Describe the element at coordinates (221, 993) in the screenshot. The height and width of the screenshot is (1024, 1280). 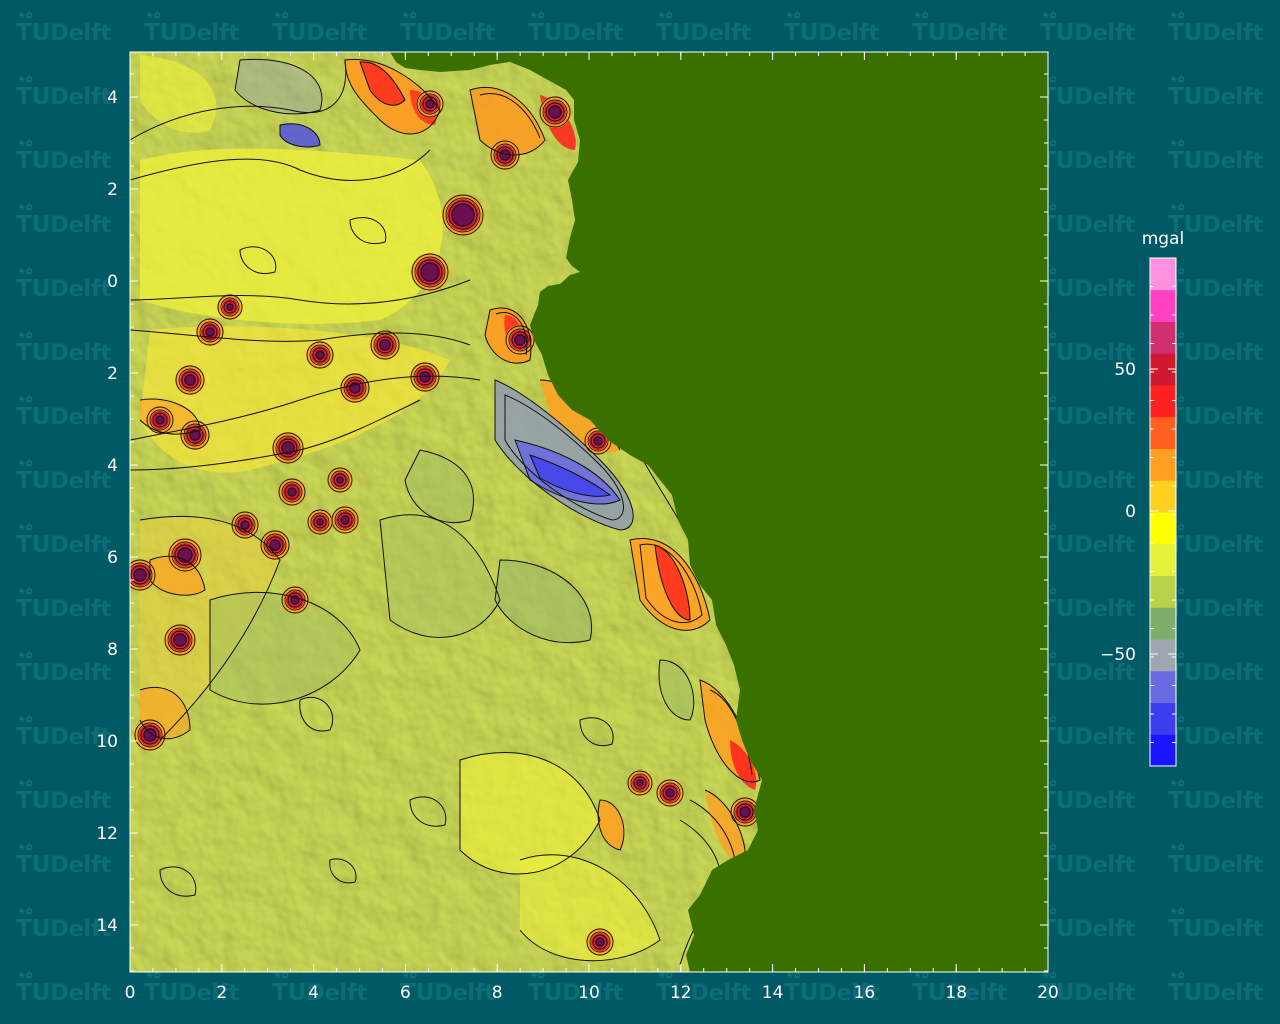
I see `x-tick-label: 2` at that location.